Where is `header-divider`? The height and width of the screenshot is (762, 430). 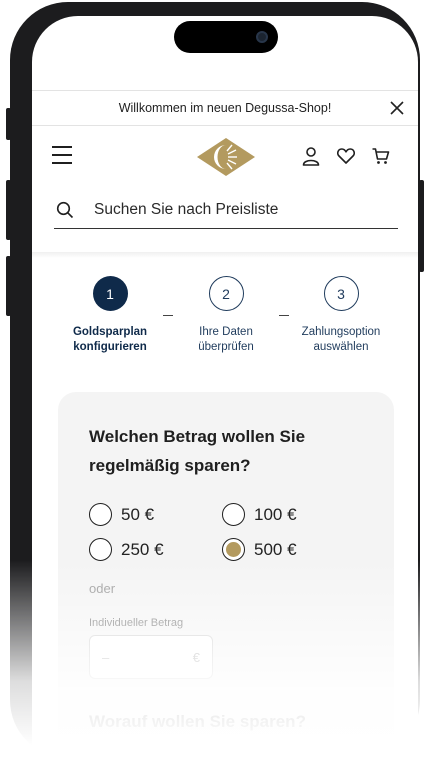
header-divider is located at coordinates (225, 255).